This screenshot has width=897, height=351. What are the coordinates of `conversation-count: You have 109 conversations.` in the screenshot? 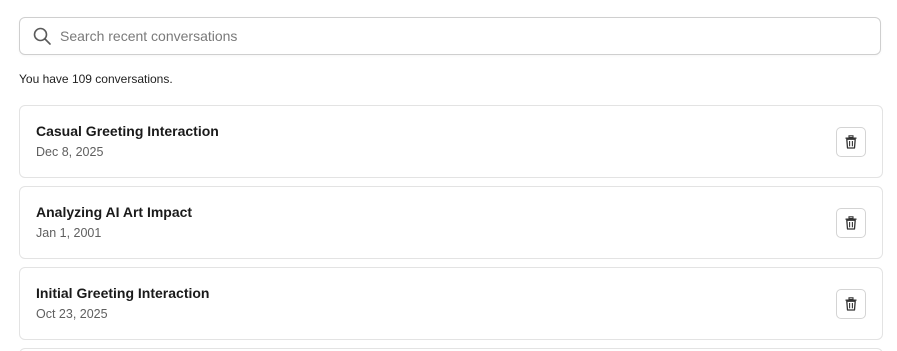 It's located at (96, 79).